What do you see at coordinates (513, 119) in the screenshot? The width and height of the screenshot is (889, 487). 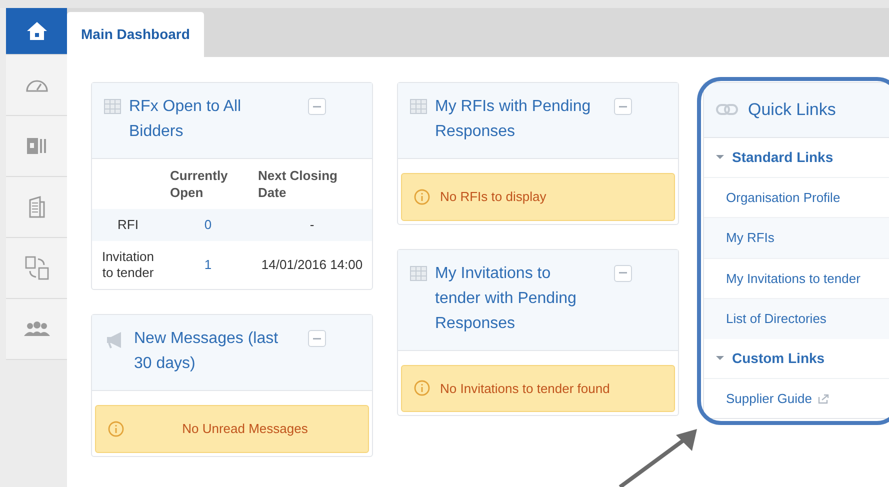 I see `panel-title: My RFIs with Pending Responses` at bounding box center [513, 119].